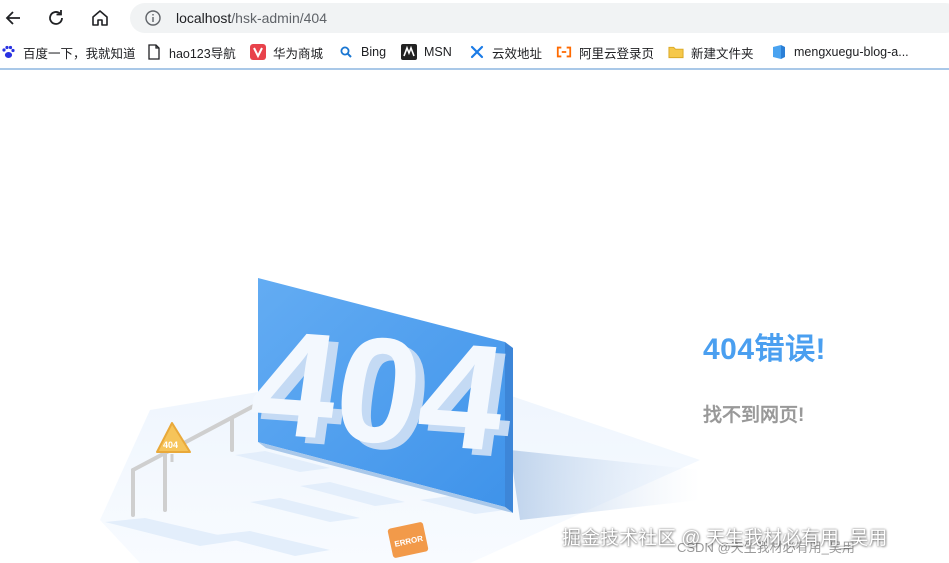  What do you see at coordinates (154, 52) in the screenshot?
I see `page-icon` at bounding box center [154, 52].